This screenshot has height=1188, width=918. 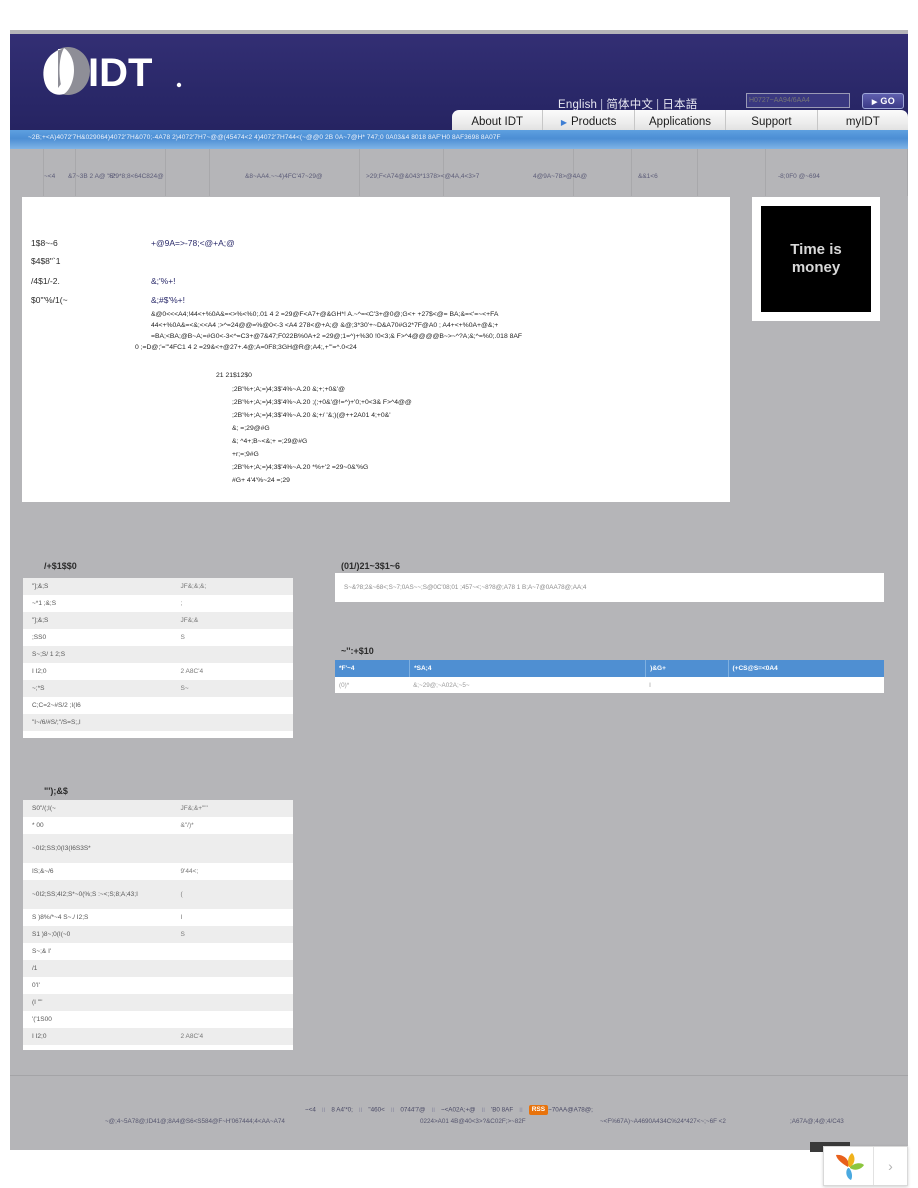 What do you see at coordinates (42, 1019) in the screenshot?
I see `cell-label: '('1S00` at bounding box center [42, 1019].